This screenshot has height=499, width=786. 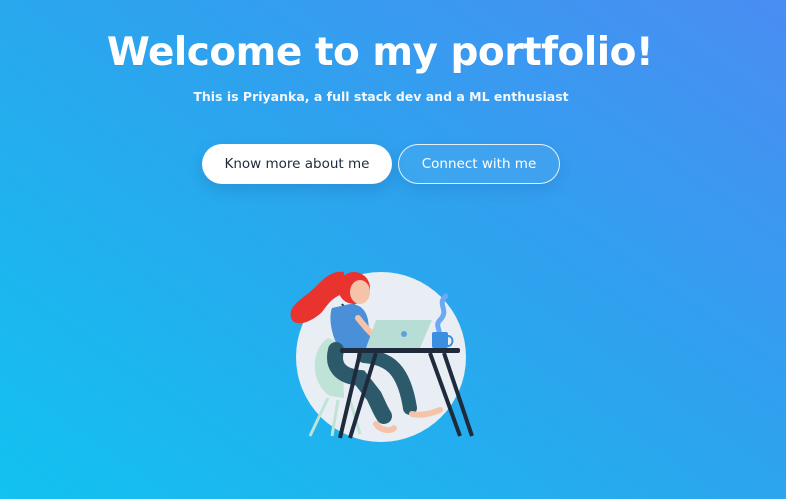 I want to click on illustration-graphic, so click(x=382, y=356).